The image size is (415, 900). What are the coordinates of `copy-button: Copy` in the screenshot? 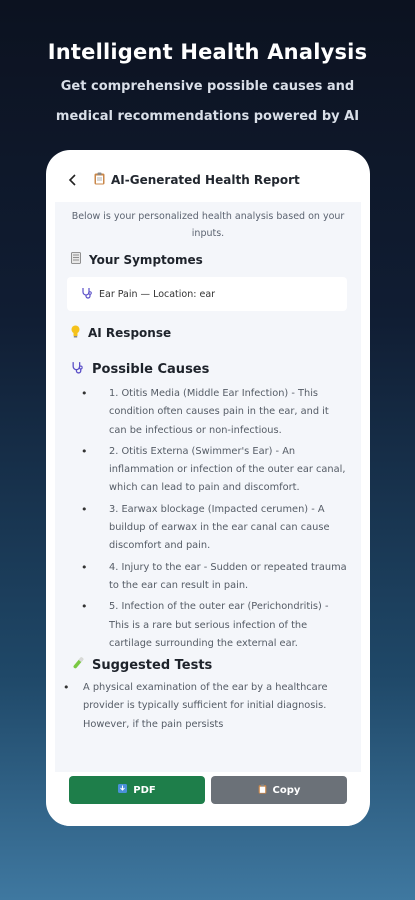 It's located at (279, 790).